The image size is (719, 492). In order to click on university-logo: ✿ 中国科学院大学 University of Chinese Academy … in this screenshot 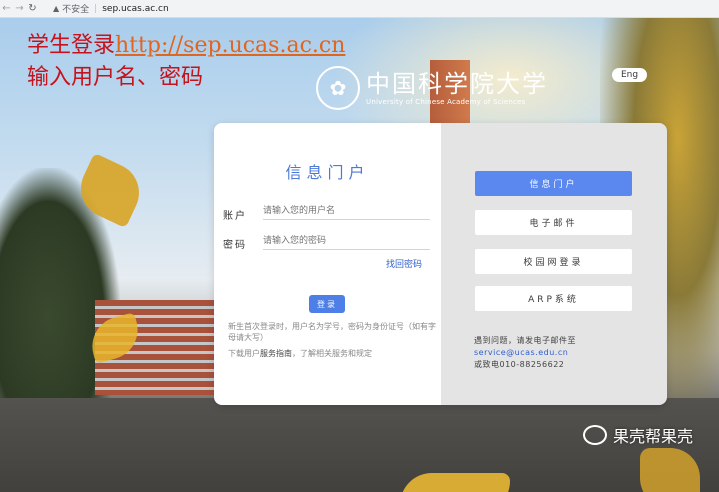, I will do `click(432, 88)`.